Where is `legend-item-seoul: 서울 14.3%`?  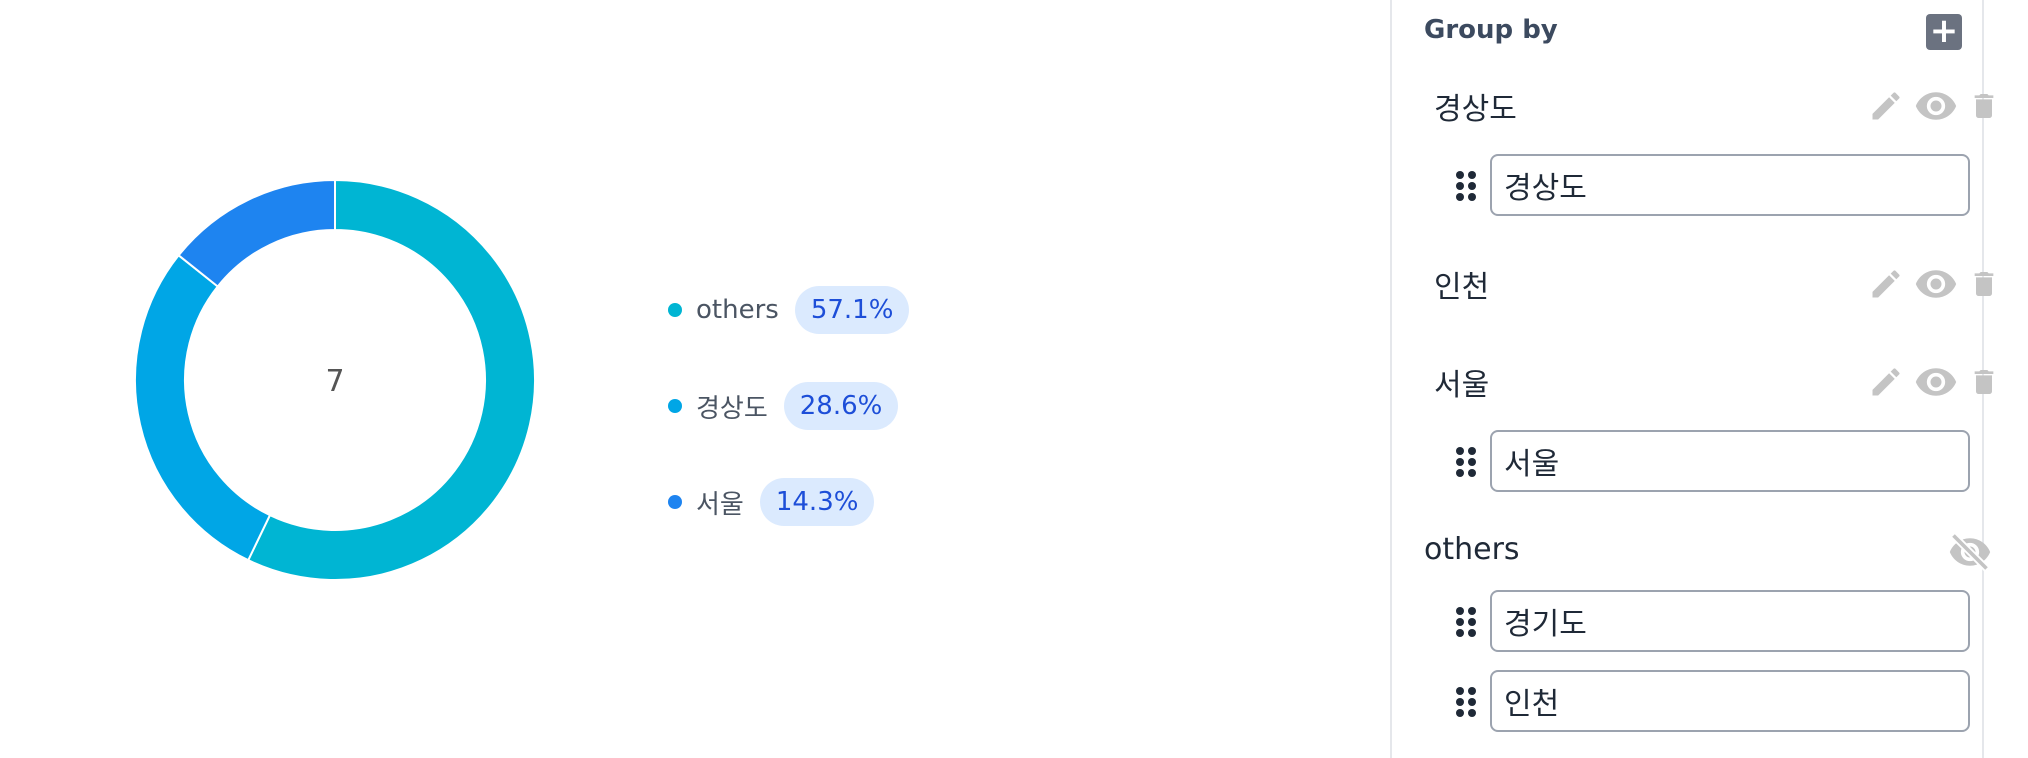 legend-item-seoul: 서울 14.3% is located at coordinates (788, 502).